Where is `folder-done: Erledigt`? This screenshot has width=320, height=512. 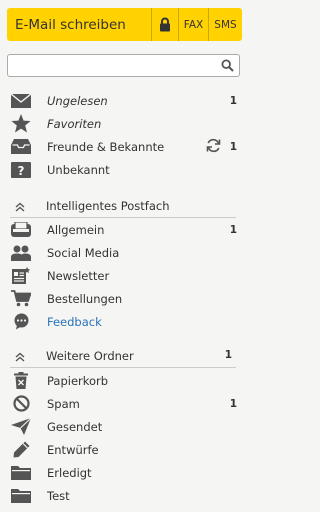 folder-done: Erledigt is located at coordinates (125, 472).